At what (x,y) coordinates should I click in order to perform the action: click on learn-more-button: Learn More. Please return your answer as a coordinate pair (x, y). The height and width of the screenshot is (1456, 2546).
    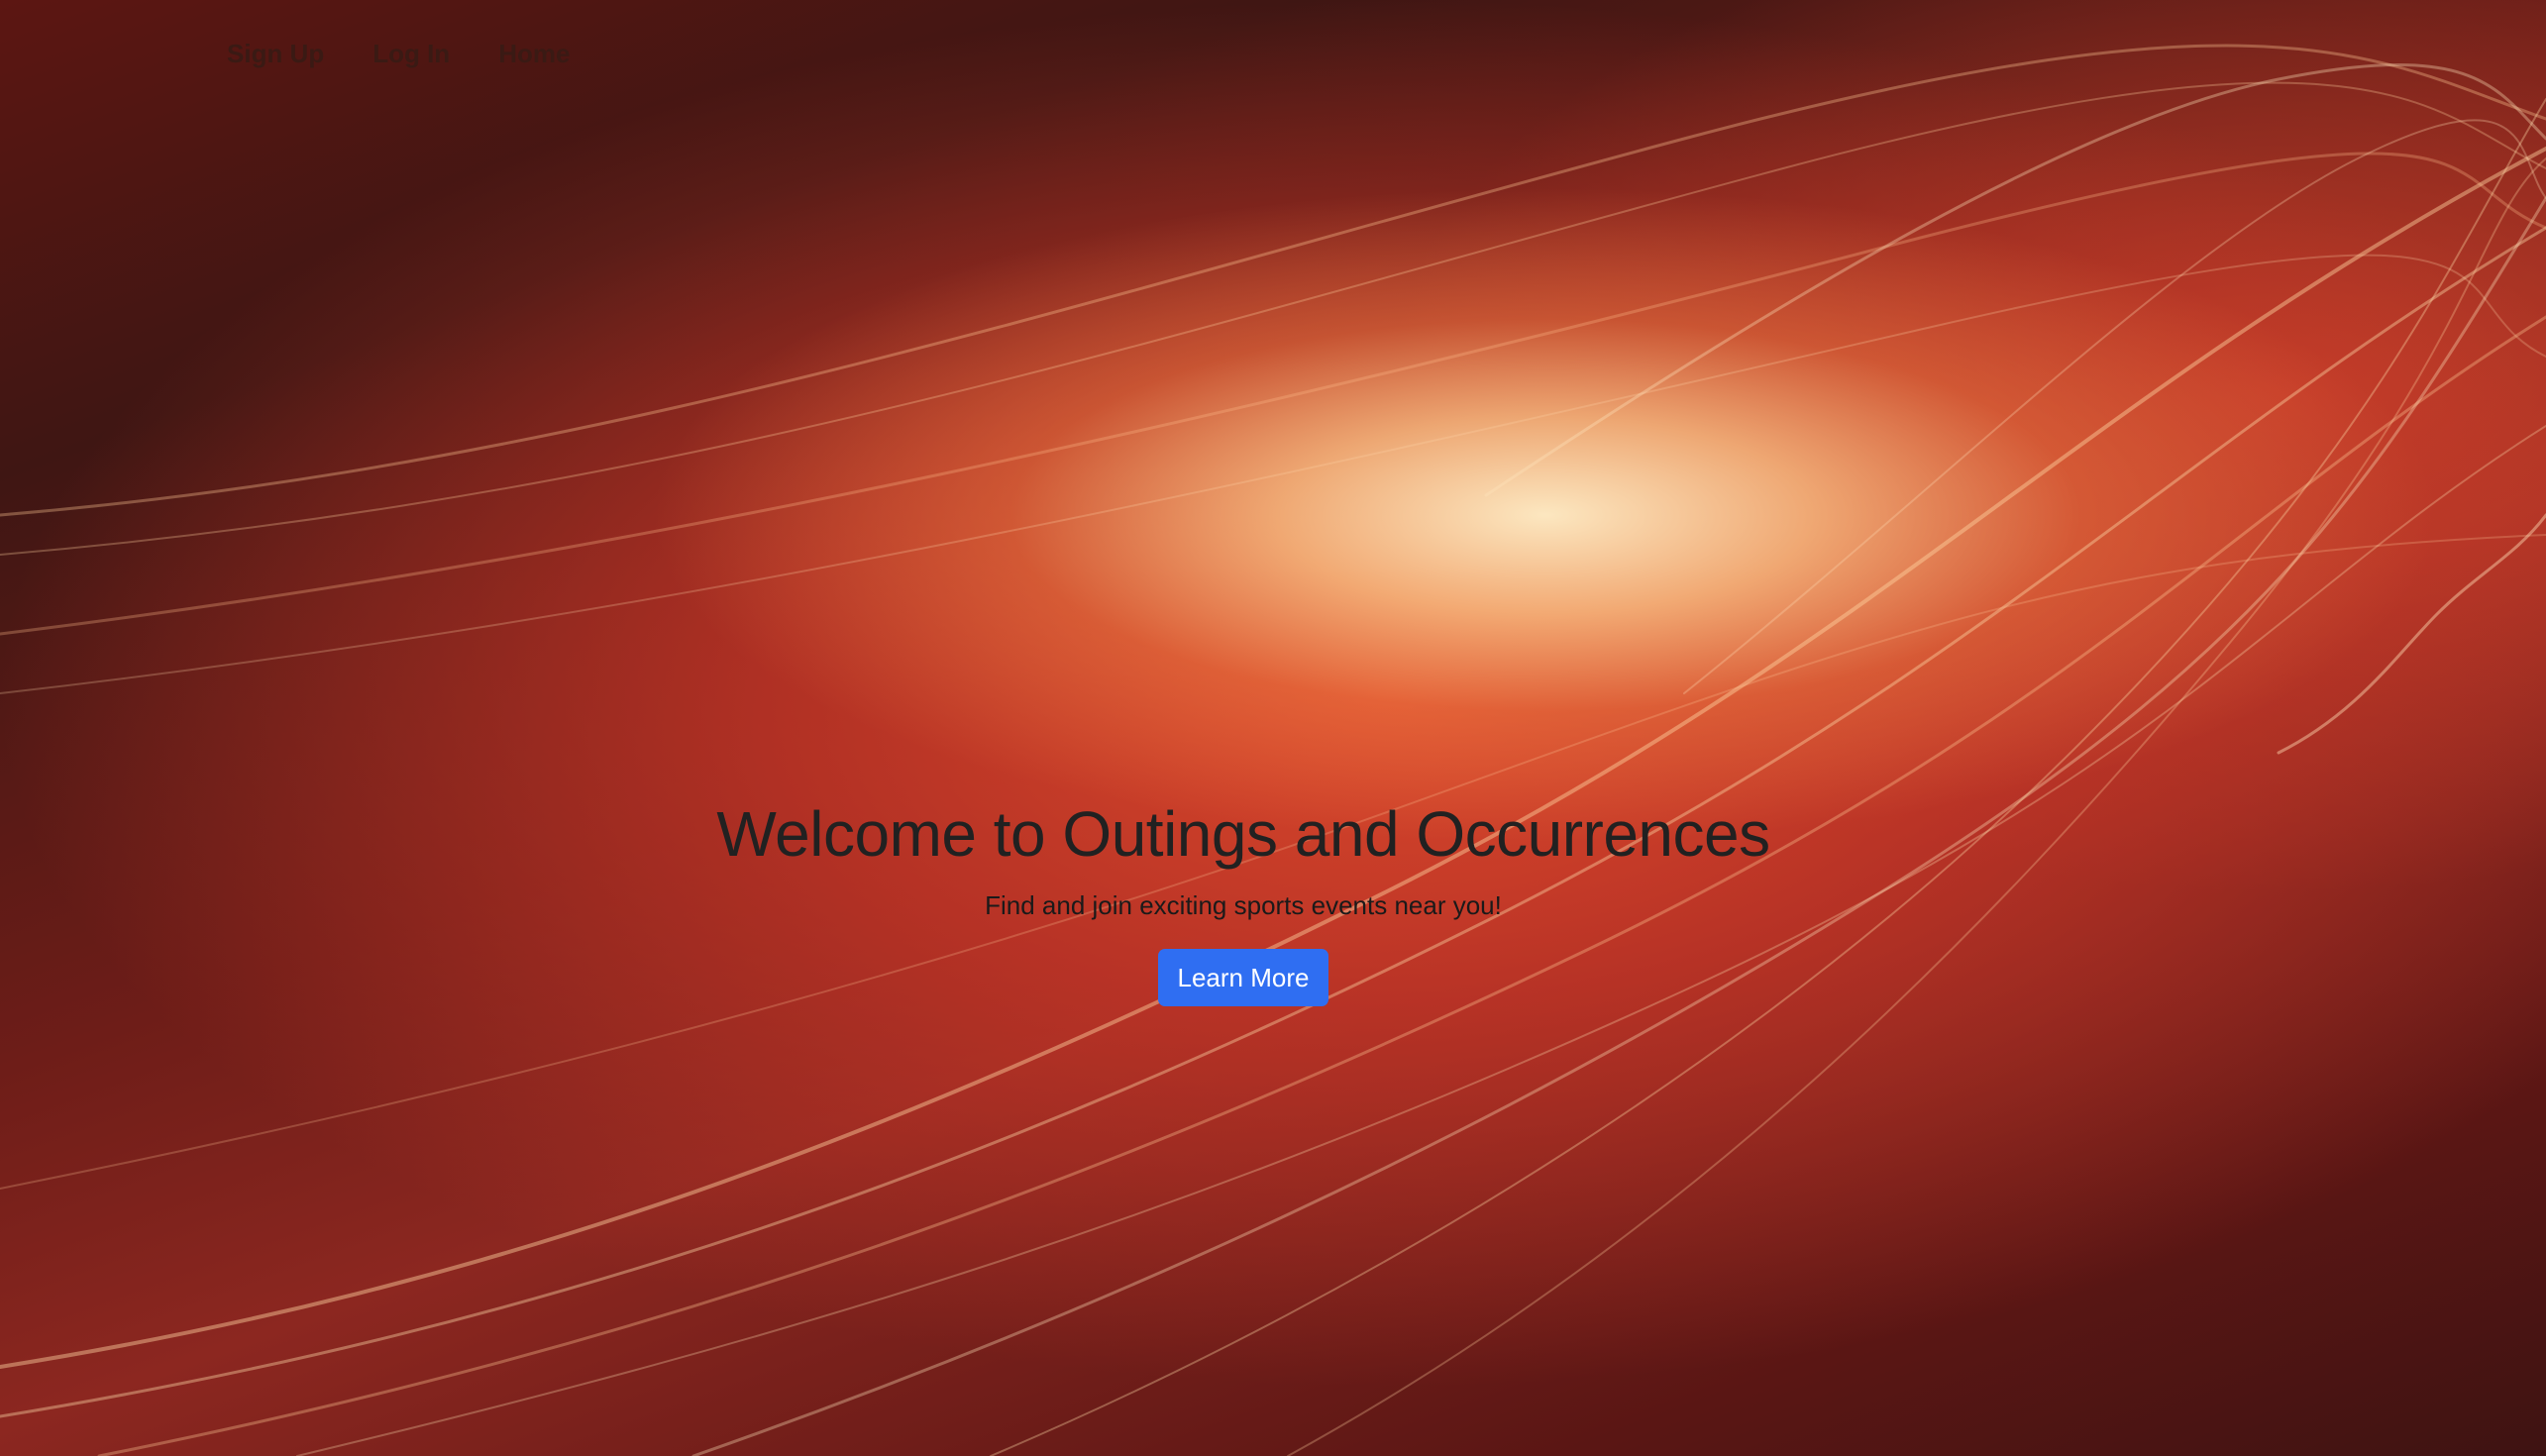
    Looking at the image, I should click on (1243, 977).